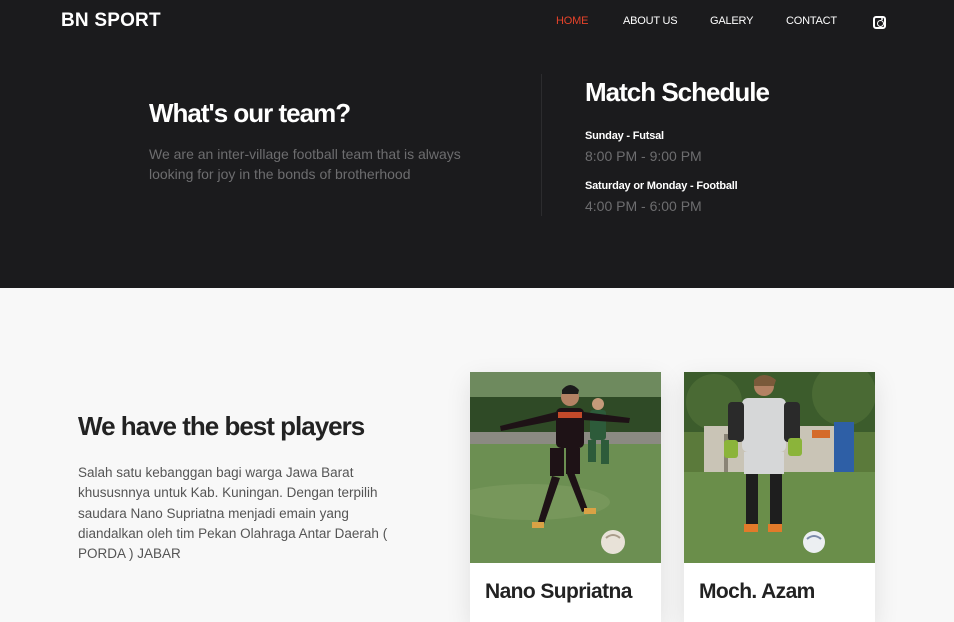 This screenshot has height=622, width=954. What do you see at coordinates (477, 23) in the screenshot?
I see `main-nav: HOME ABOUT US GALERY CONTACT` at bounding box center [477, 23].